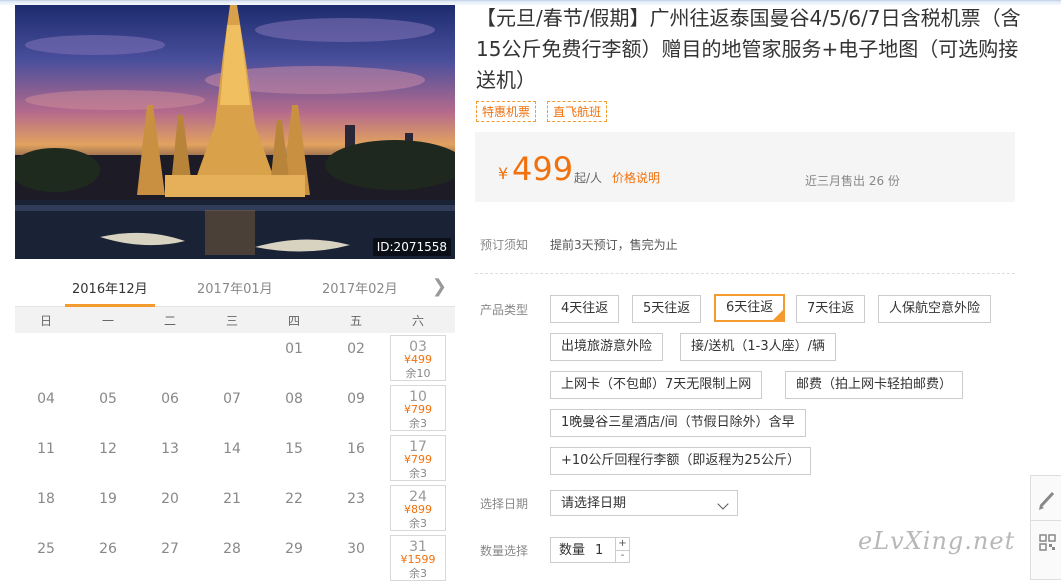  Describe the element at coordinates (656, 385) in the screenshot. I see `option-sim-card: 上网卡（不包邮）7天无限制上网` at that location.